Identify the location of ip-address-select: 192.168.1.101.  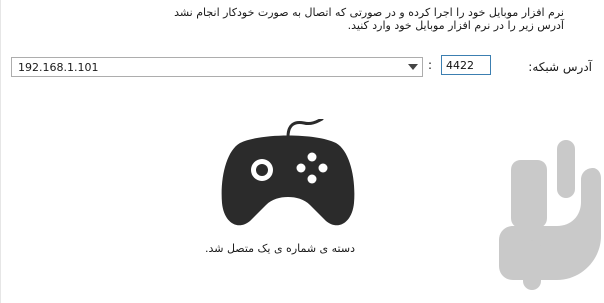
(217, 67).